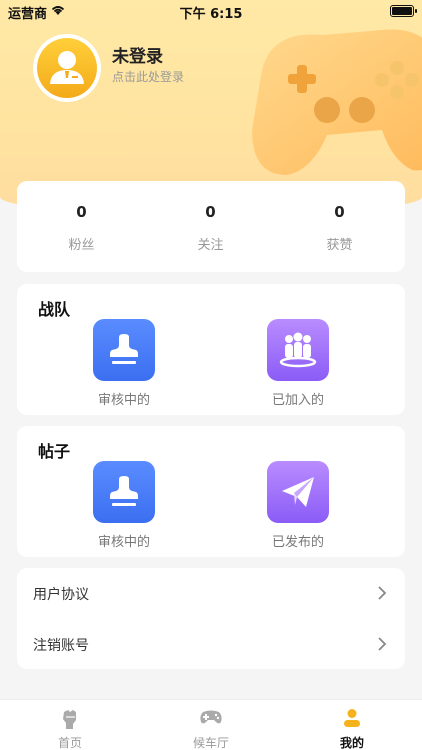 The image size is (422, 750). I want to click on menu-item-label: 注销账号, so click(61, 646).